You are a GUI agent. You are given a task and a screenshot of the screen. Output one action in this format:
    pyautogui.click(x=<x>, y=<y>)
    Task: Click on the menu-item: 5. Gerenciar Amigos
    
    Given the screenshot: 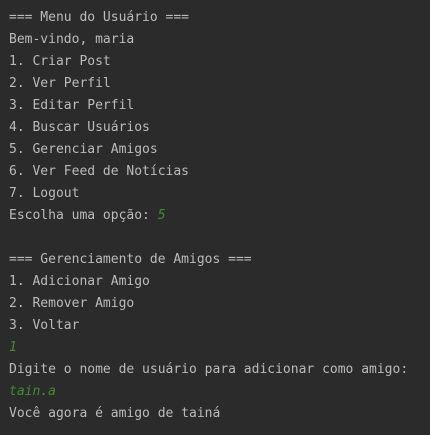 What is the action you would take?
    pyautogui.click(x=83, y=149)
    